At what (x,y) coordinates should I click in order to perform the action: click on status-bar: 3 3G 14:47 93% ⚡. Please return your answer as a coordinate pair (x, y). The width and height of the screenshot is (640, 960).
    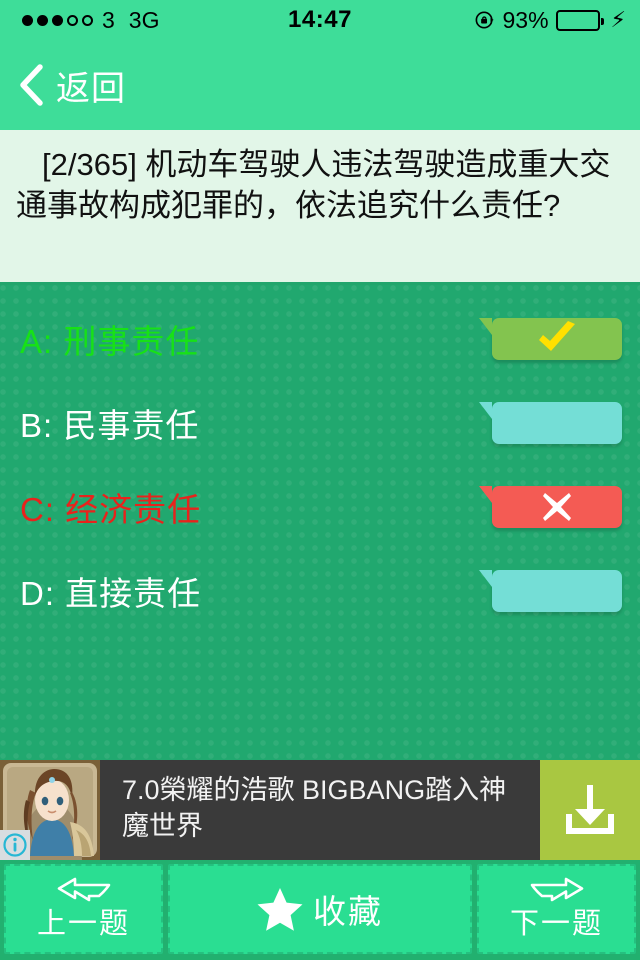
    Looking at the image, I should click on (320, 20).